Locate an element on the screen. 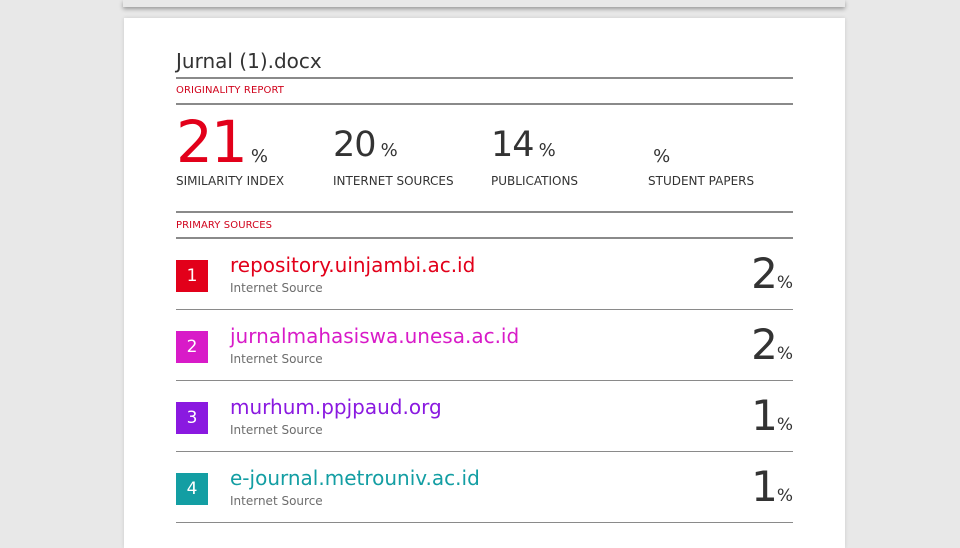  publications-unit: % is located at coordinates (547, 150).